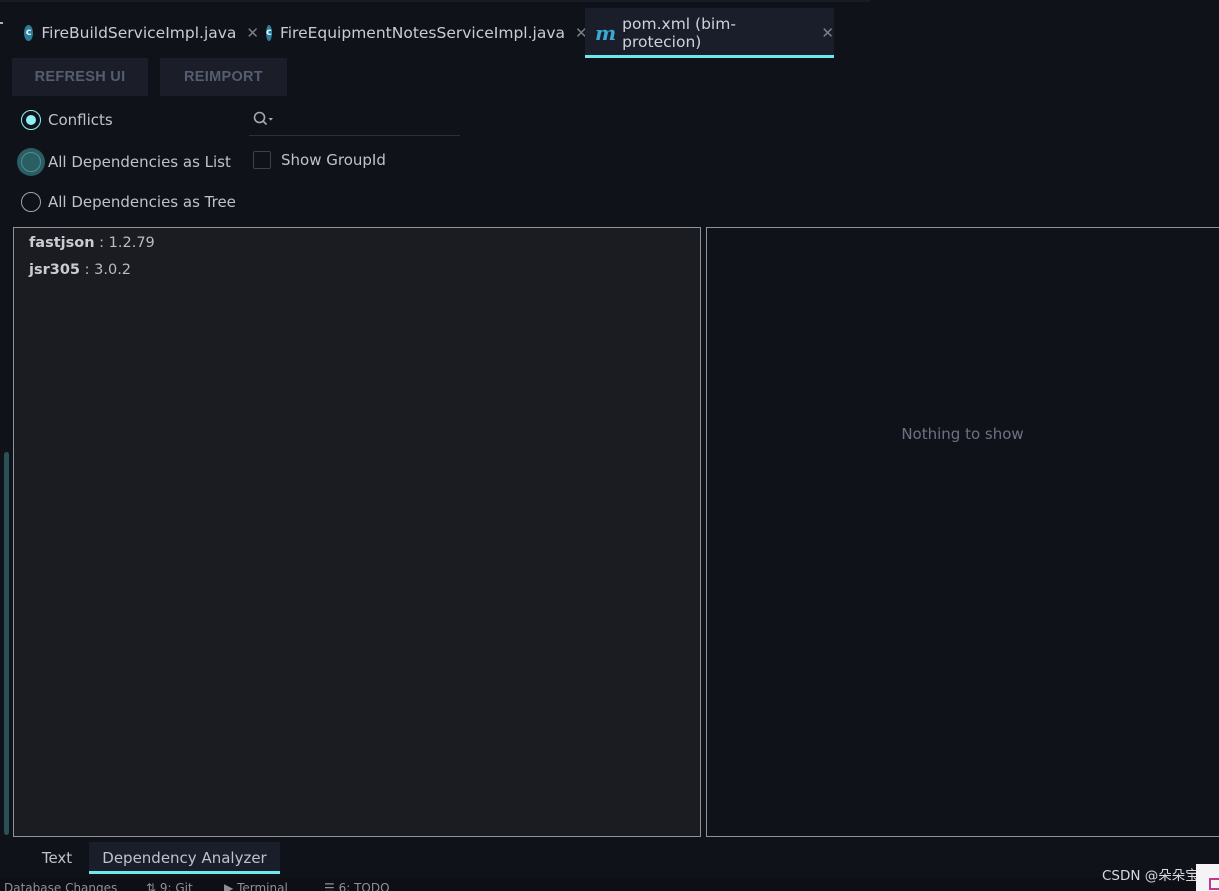 The height and width of the screenshot is (891, 1219). What do you see at coordinates (139, 162) in the screenshot?
I see `all-dependencies-list-label: All Dependencies as List` at bounding box center [139, 162].